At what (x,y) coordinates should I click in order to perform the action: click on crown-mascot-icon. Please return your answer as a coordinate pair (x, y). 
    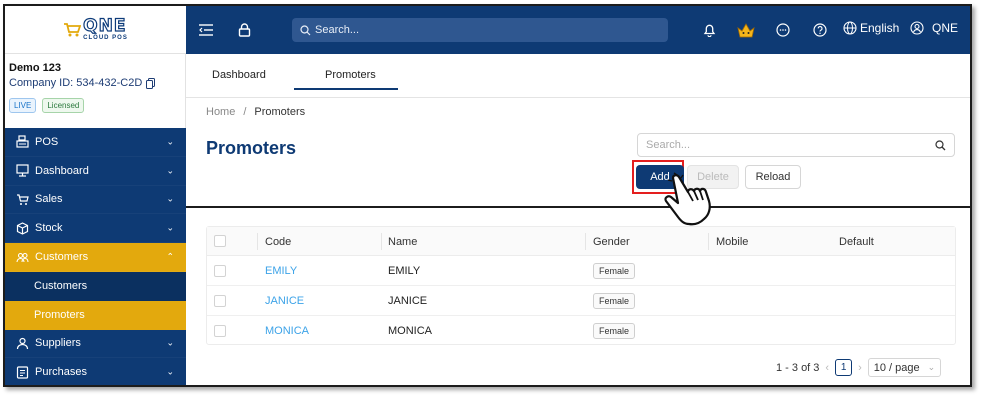
    Looking at the image, I should click on (746, 30).